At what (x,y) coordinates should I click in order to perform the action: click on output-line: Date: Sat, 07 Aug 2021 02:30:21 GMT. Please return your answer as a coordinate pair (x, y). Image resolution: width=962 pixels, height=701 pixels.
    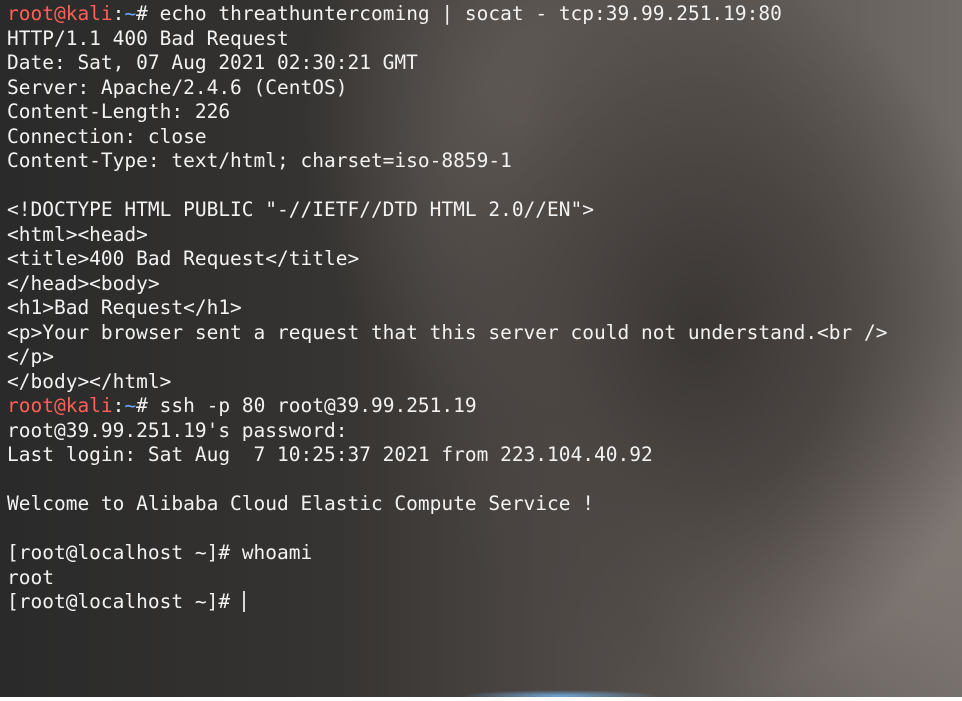
    Looking at the image, I should click on (212, 62).